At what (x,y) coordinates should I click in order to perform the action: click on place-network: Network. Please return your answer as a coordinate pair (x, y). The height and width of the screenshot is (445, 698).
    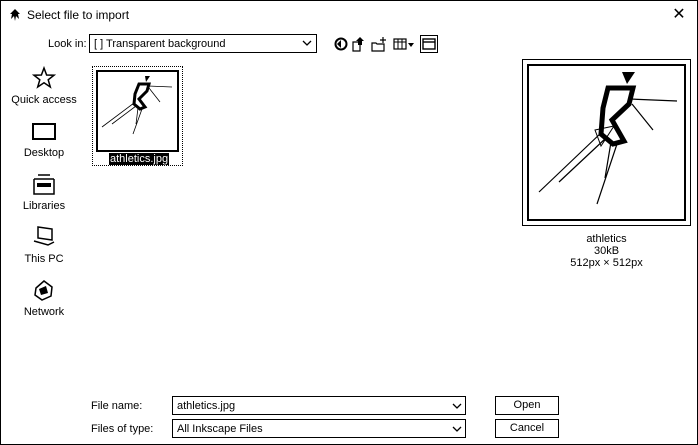
    Looking at the image, I should click on (44, 301).